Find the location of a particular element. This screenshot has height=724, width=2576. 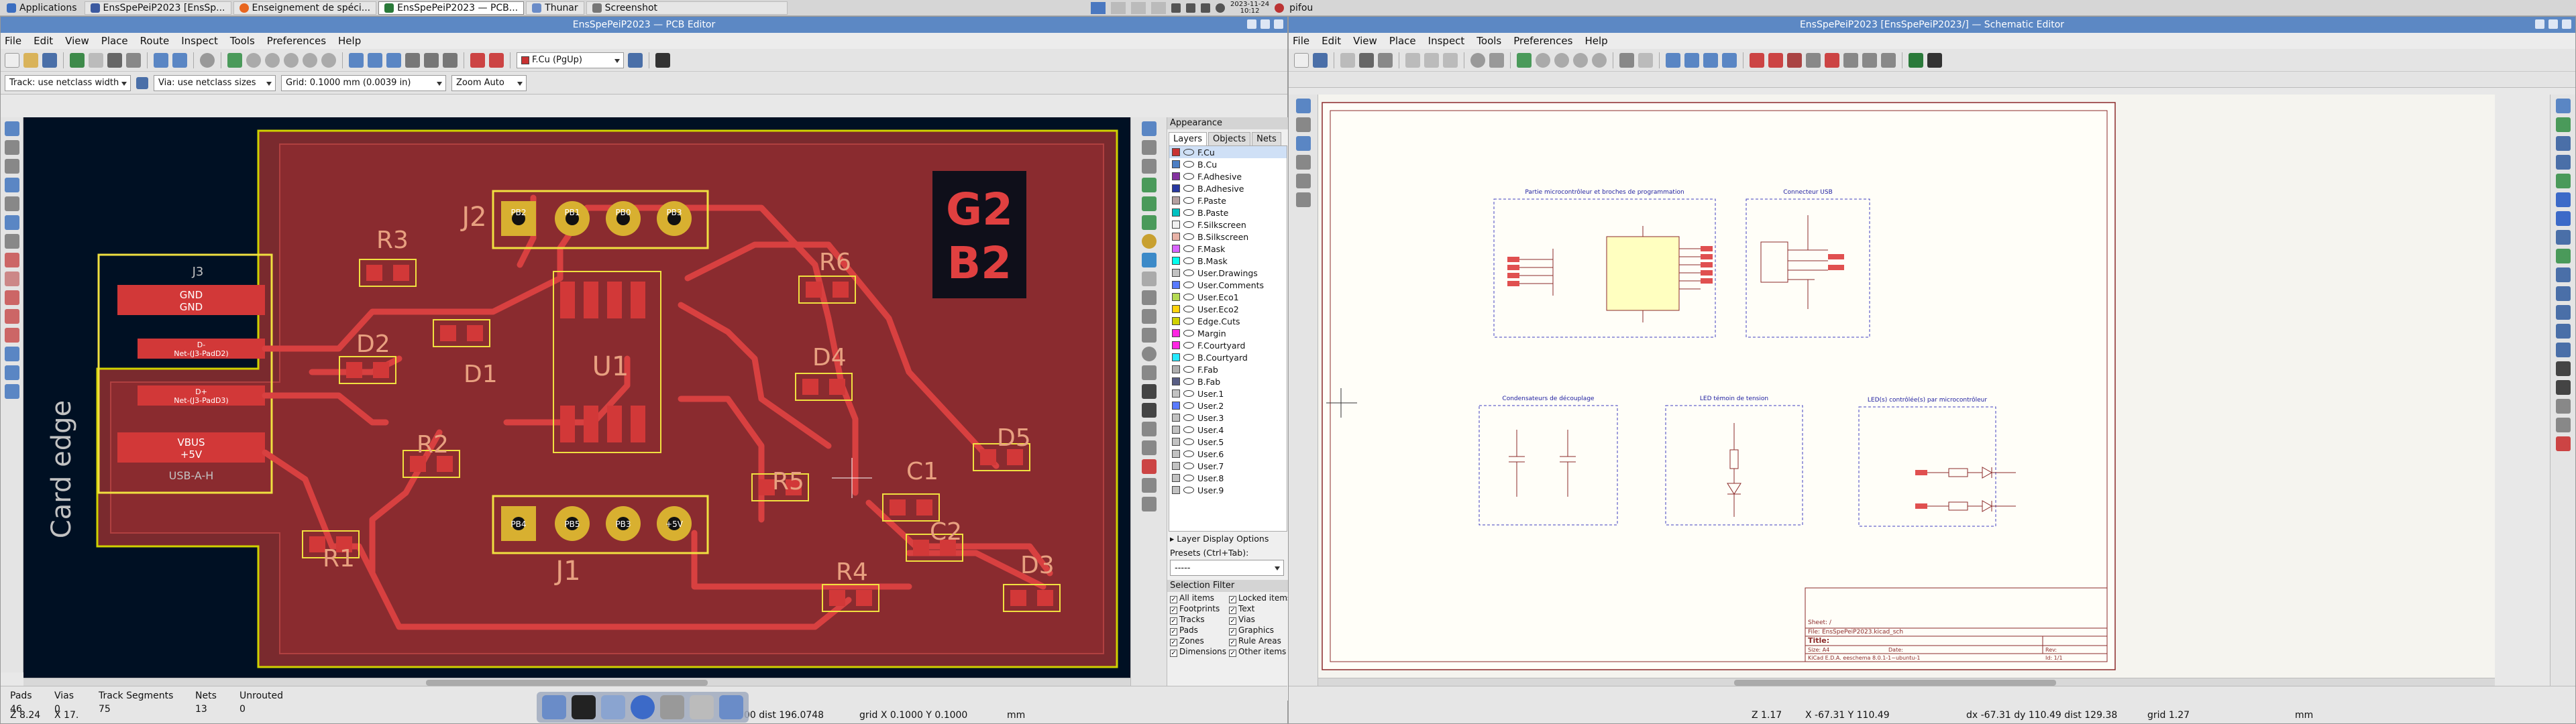

leave-sheet-icon is located at coordinates (1645, 60).